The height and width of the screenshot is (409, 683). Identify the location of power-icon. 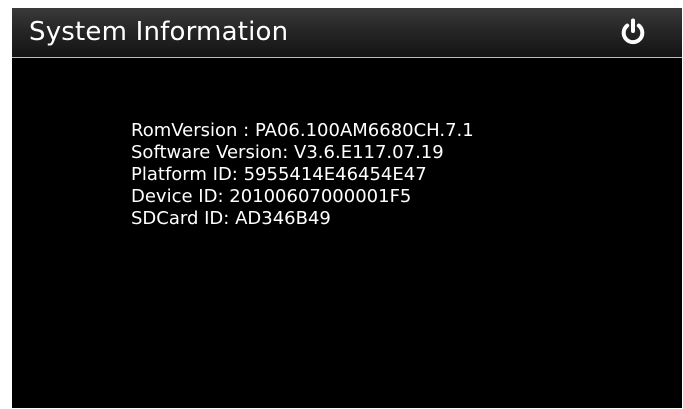
(633, 31).